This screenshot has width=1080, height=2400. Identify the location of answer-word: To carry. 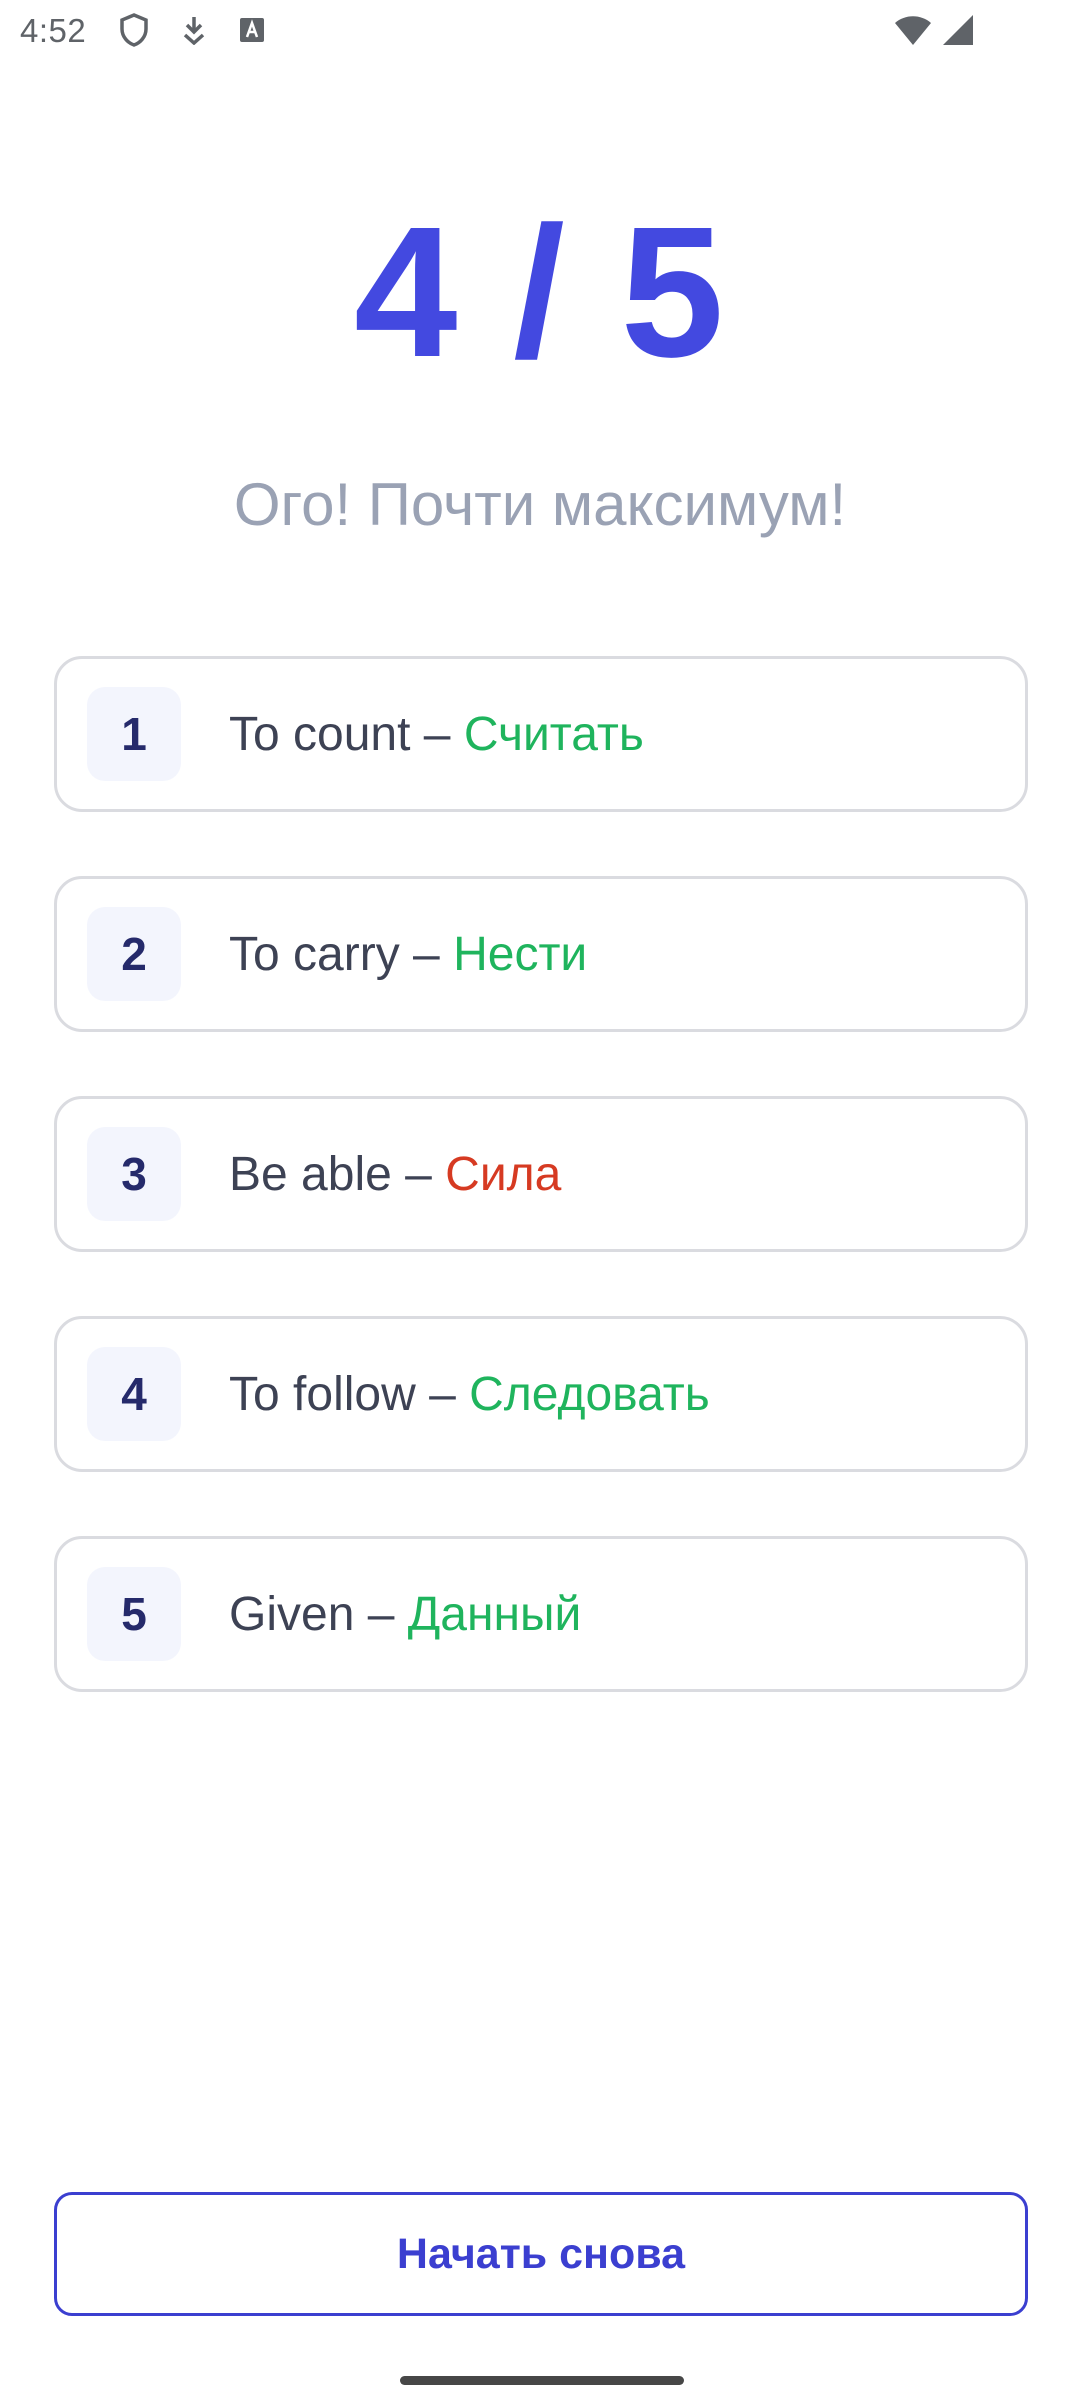
(314, 954).